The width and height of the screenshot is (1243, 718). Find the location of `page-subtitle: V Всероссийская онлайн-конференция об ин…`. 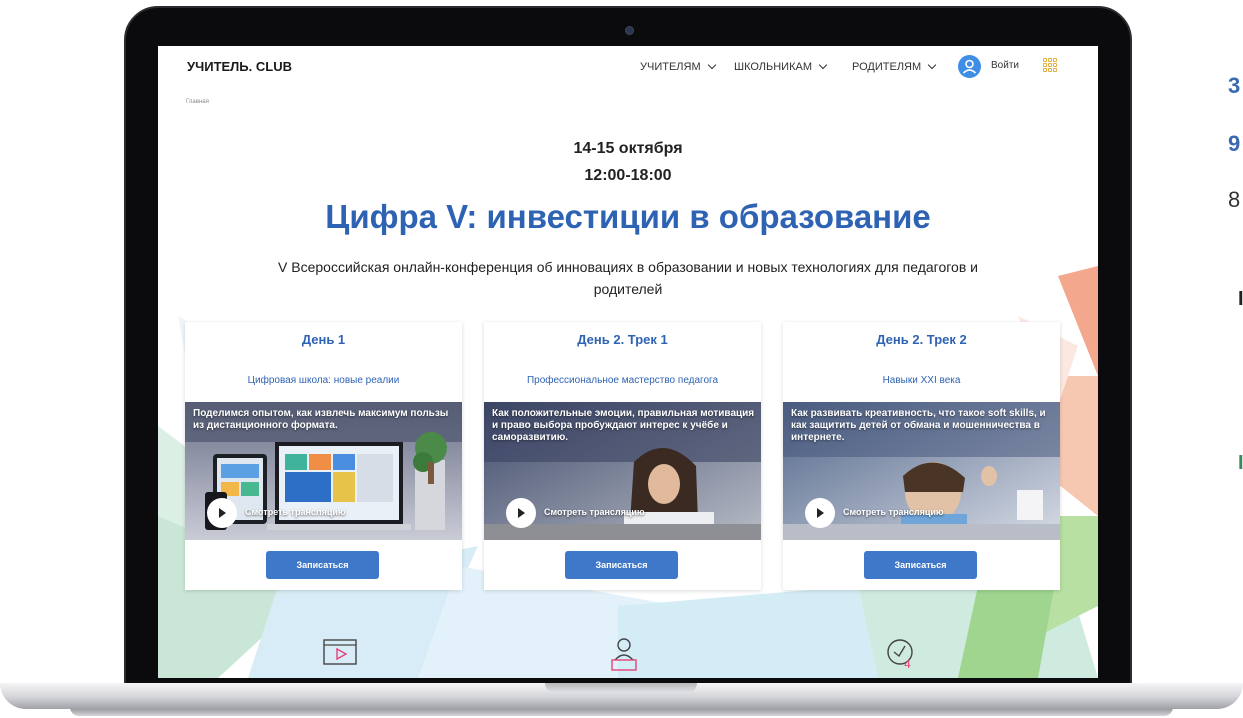

page-subtitle: V Всероссийская онлайн-конференция об ин… is located at coordinates (628, 278).